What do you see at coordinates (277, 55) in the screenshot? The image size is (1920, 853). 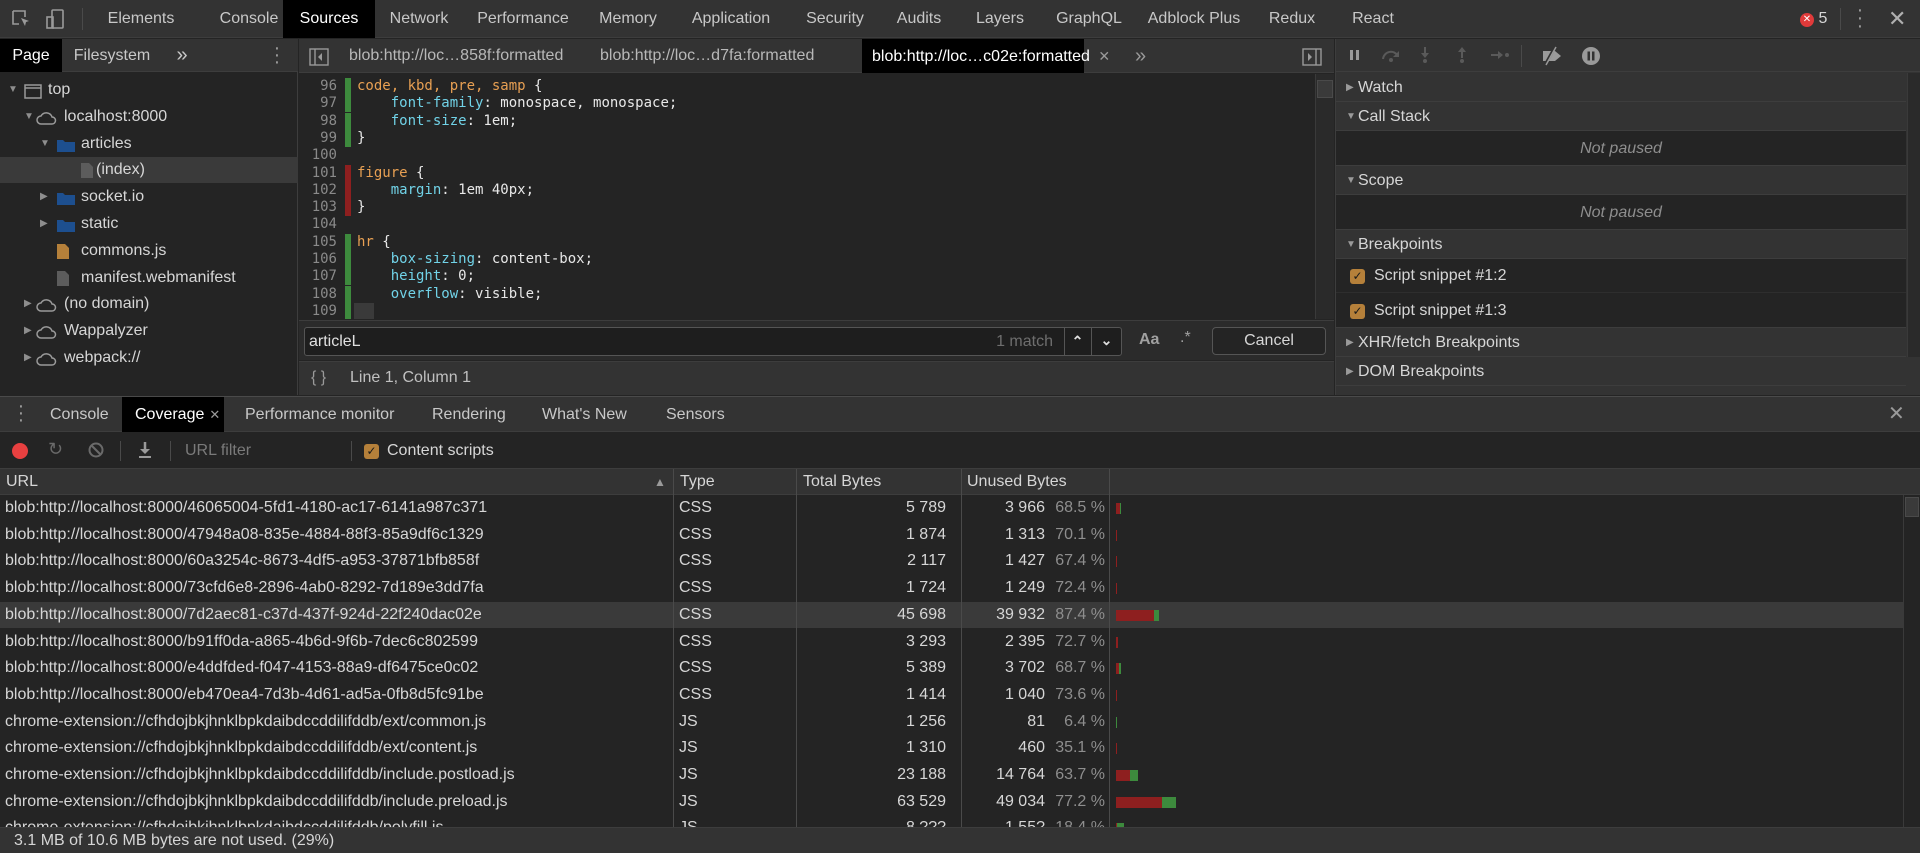 I see `navigator-menu-icon: · · ·` at bounding box center [277, 55].